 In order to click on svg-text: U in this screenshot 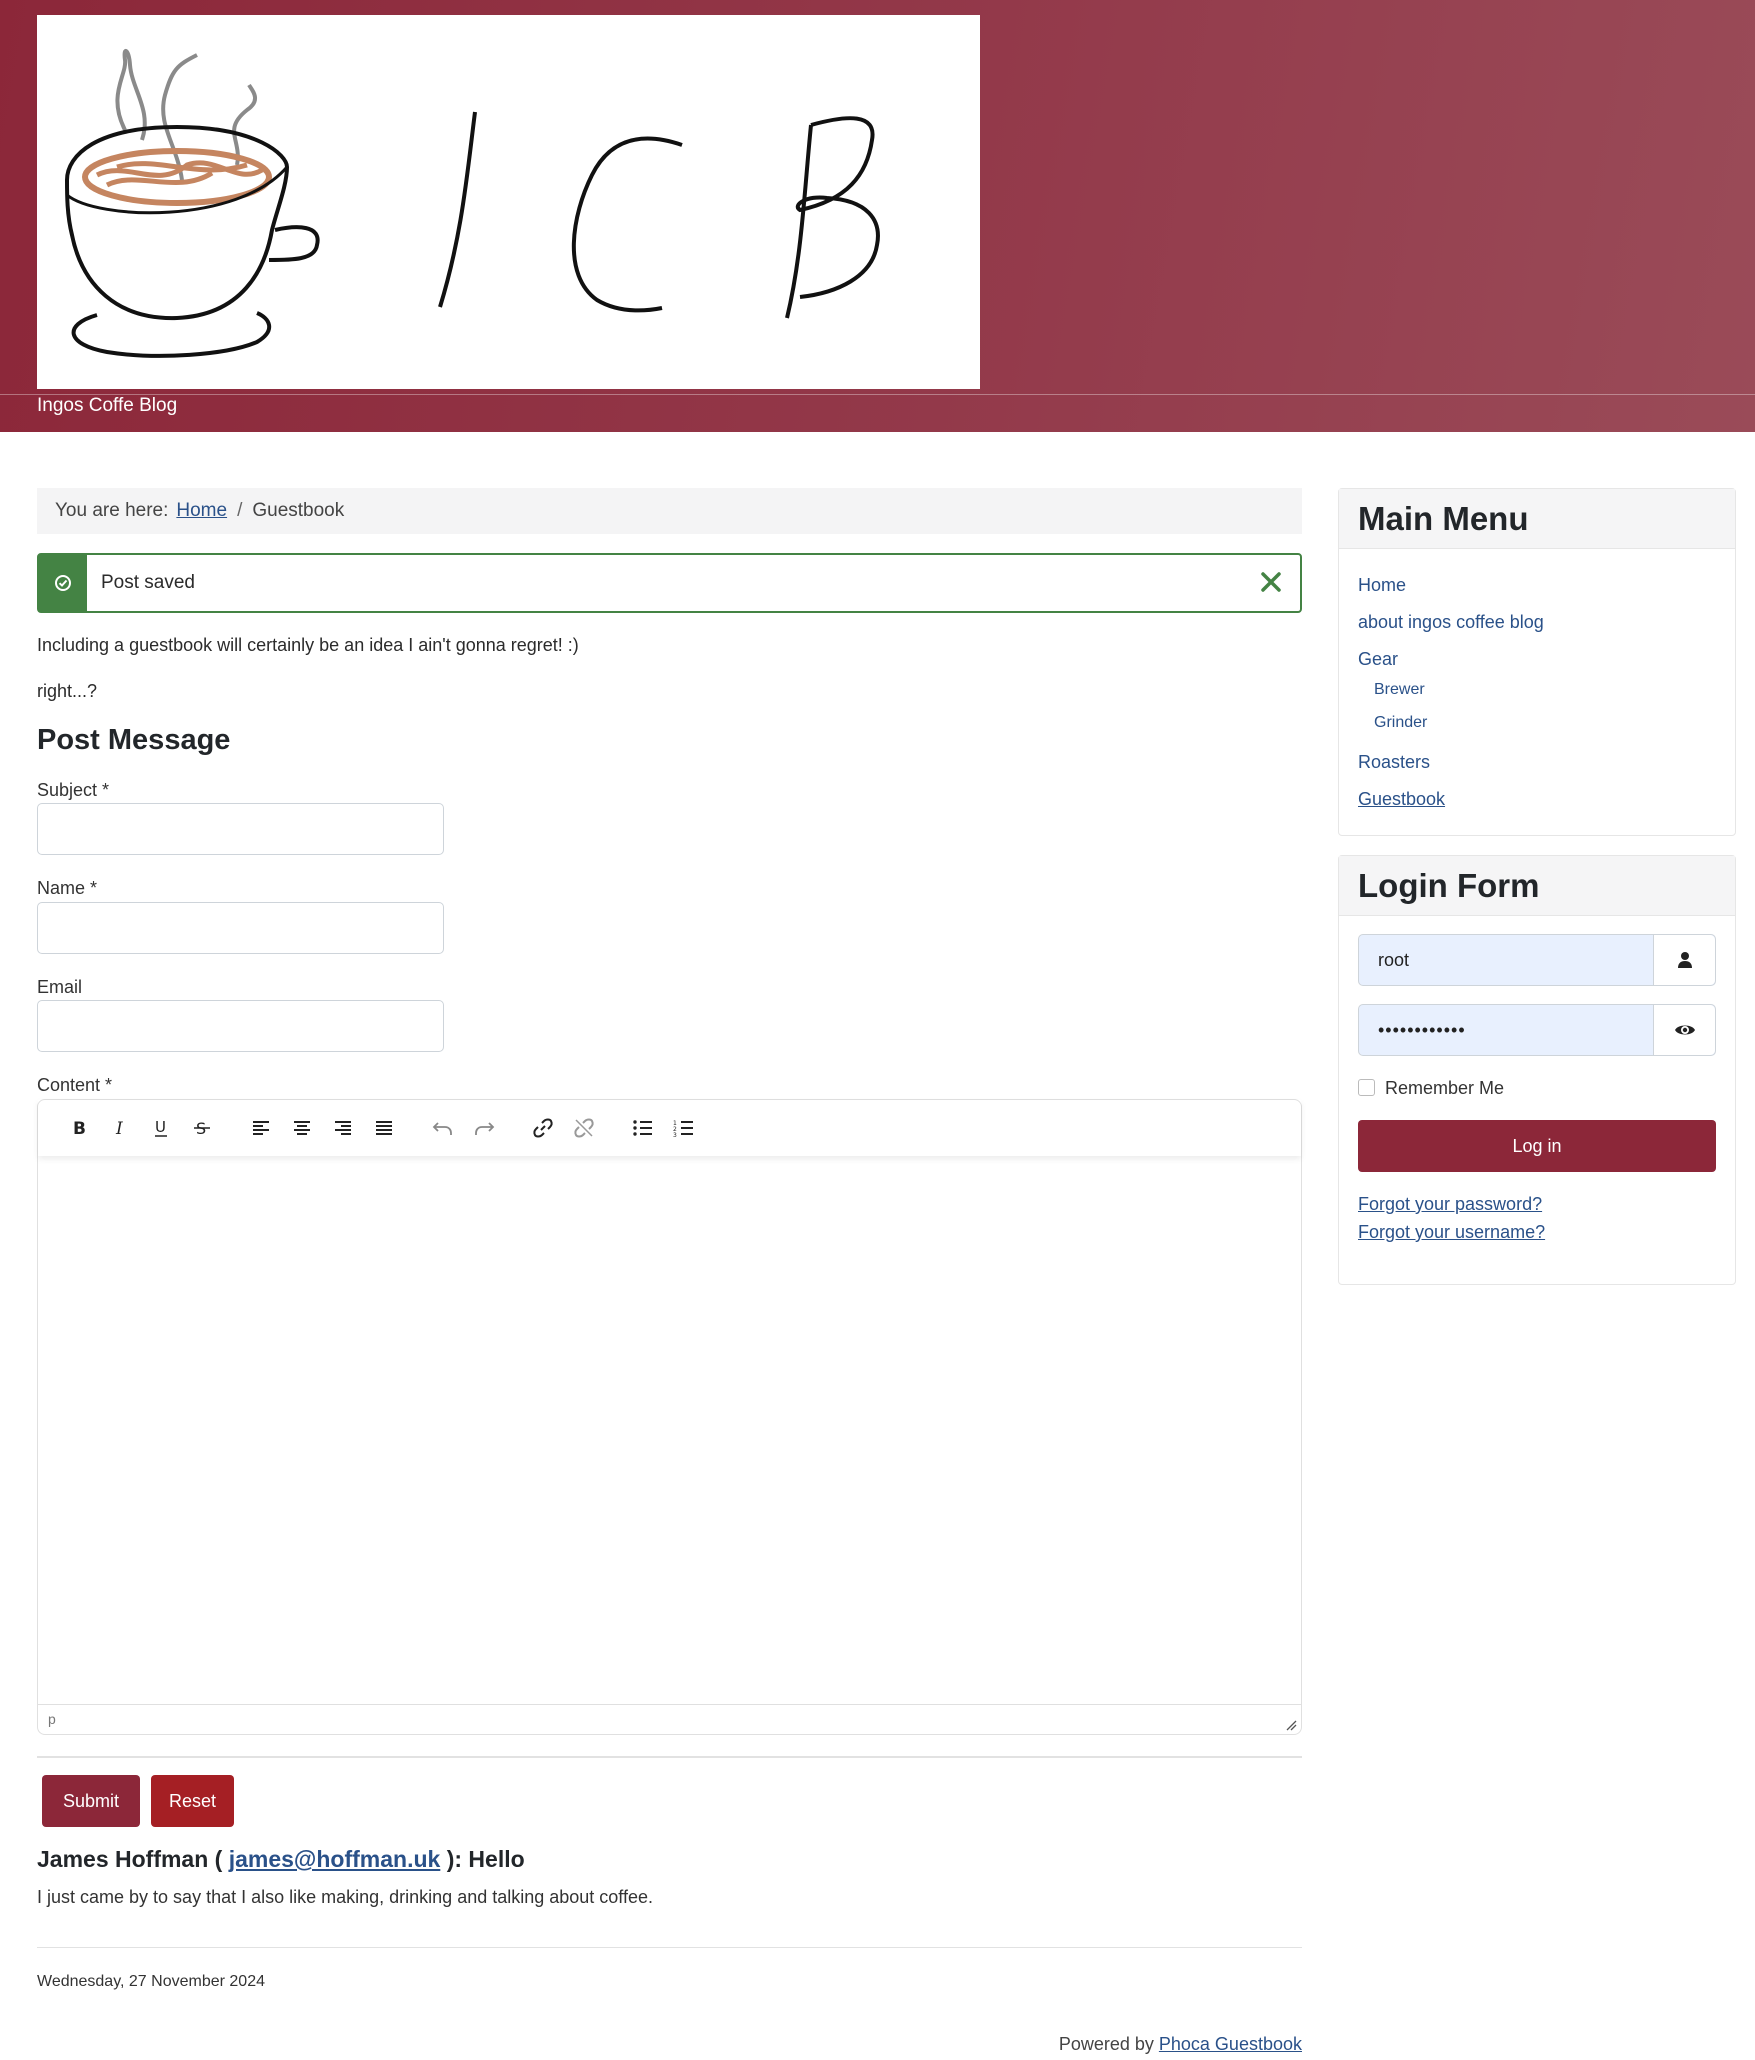, I will do `click(160, 1127)`.